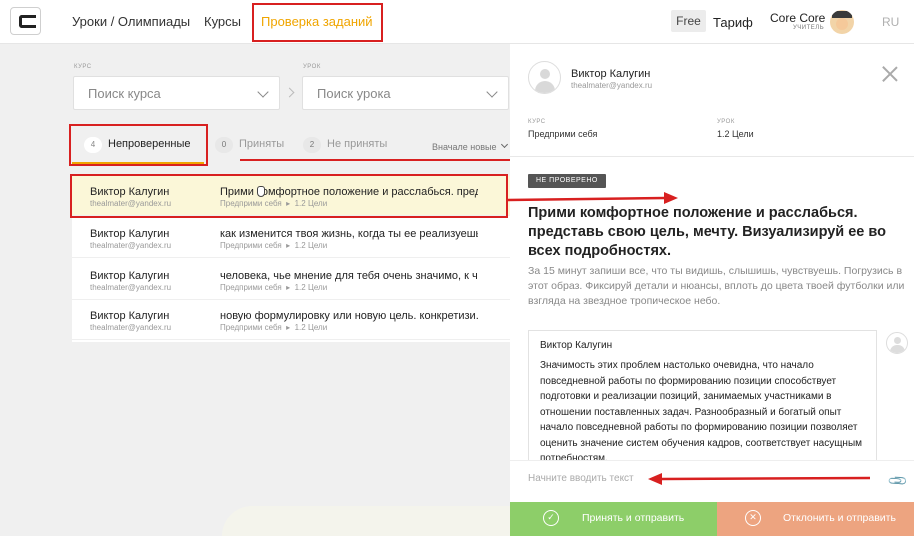 This screenshot has width=914, height=536. Describe the element at coordinates (124, 93) in the screenshot. I see `course-search-placeholder: Поиск курса` at that location.